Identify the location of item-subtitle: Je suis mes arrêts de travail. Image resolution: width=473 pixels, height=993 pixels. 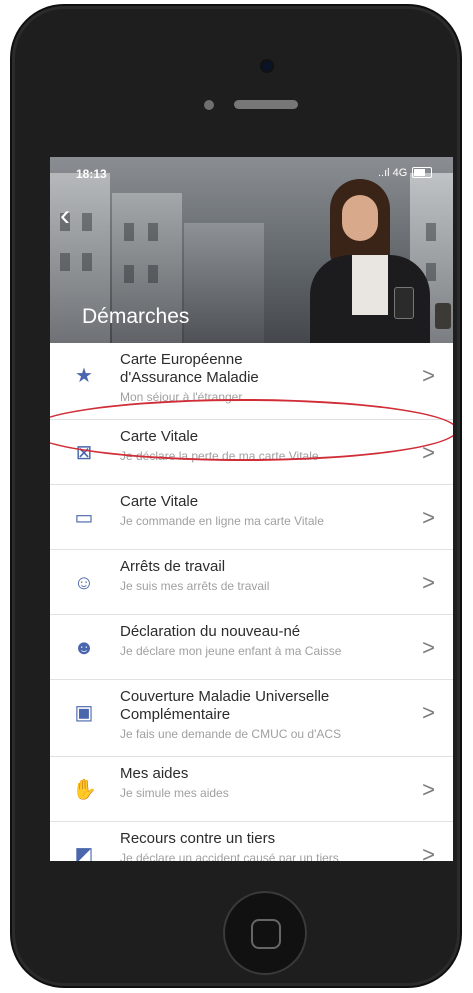
(195, 586).